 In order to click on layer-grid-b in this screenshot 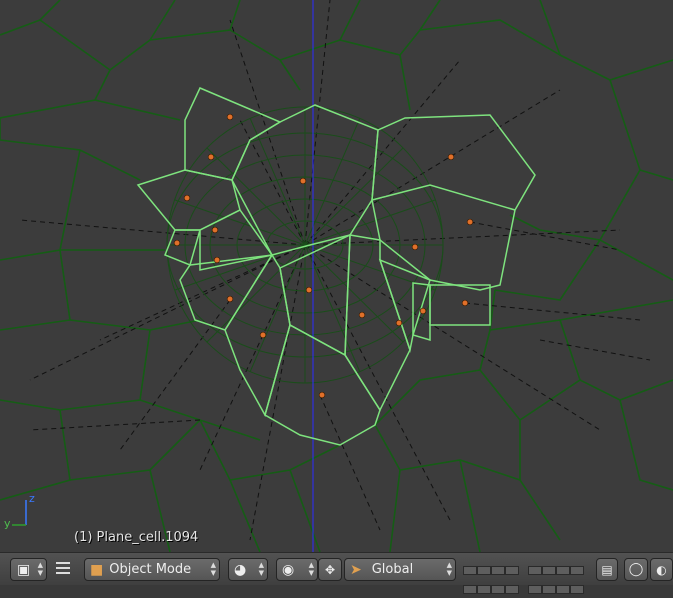, I will do `click(557, 579)`.